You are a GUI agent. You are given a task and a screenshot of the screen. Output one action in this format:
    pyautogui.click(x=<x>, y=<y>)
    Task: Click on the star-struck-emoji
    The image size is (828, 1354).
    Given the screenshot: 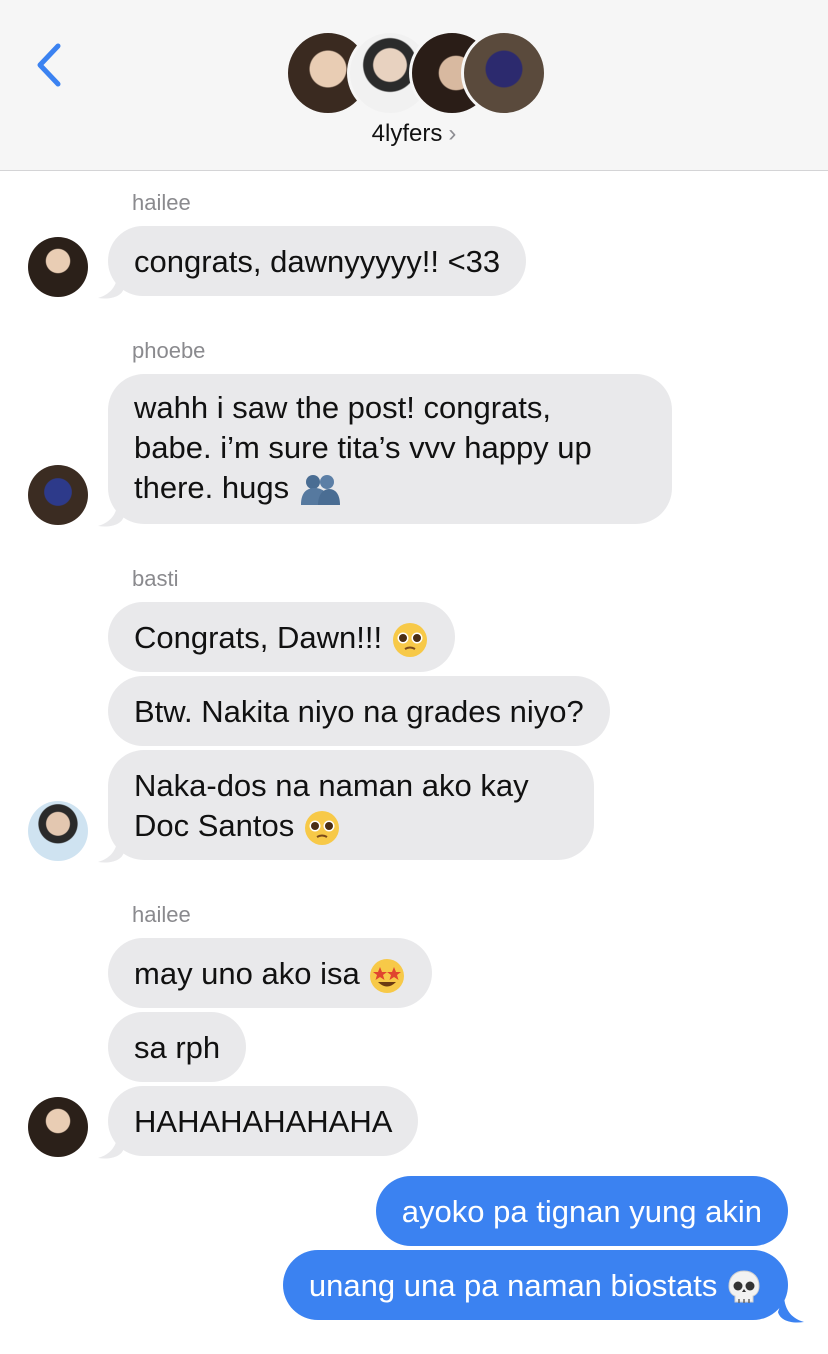 What is the action you would take?
    pyautogui.click(x=387, y=975)
    